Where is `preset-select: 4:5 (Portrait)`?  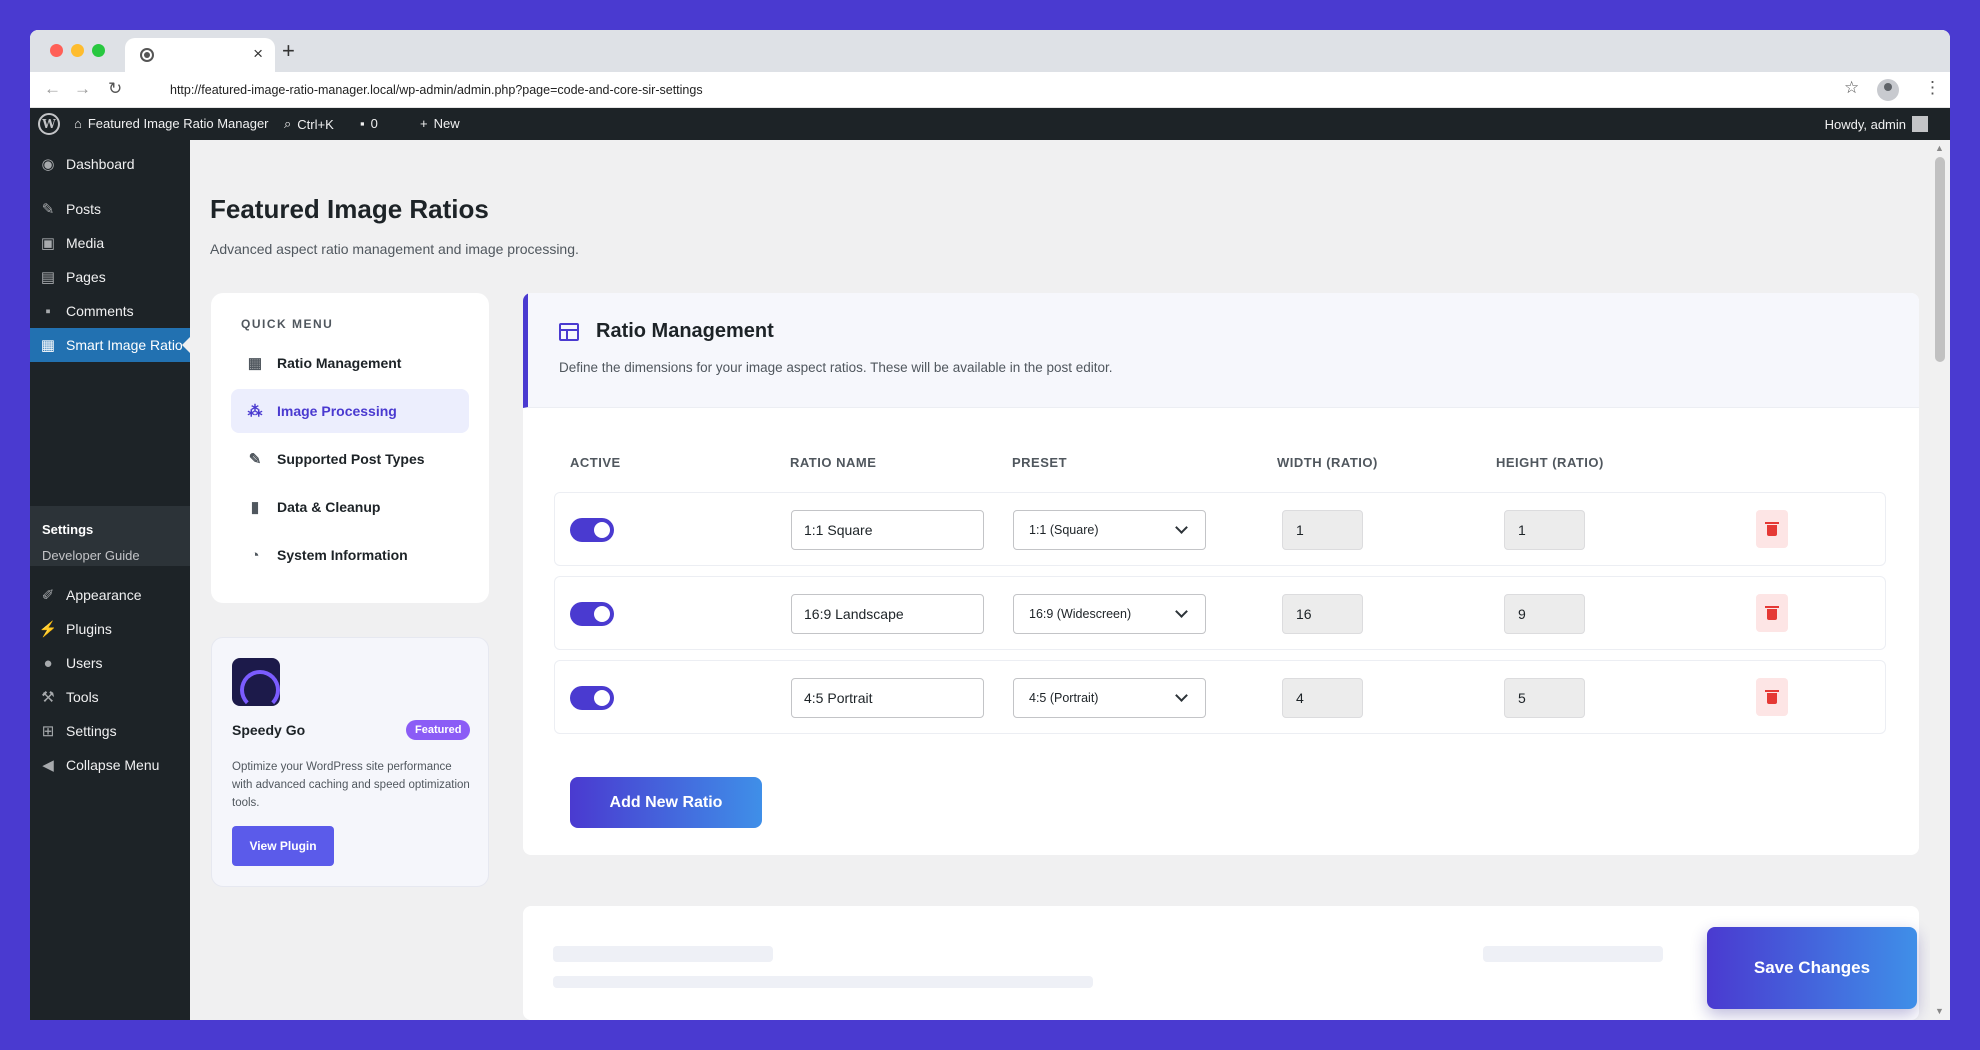 preset-select: 4:5 (Portrait) is located at coordinates (1109, 698).